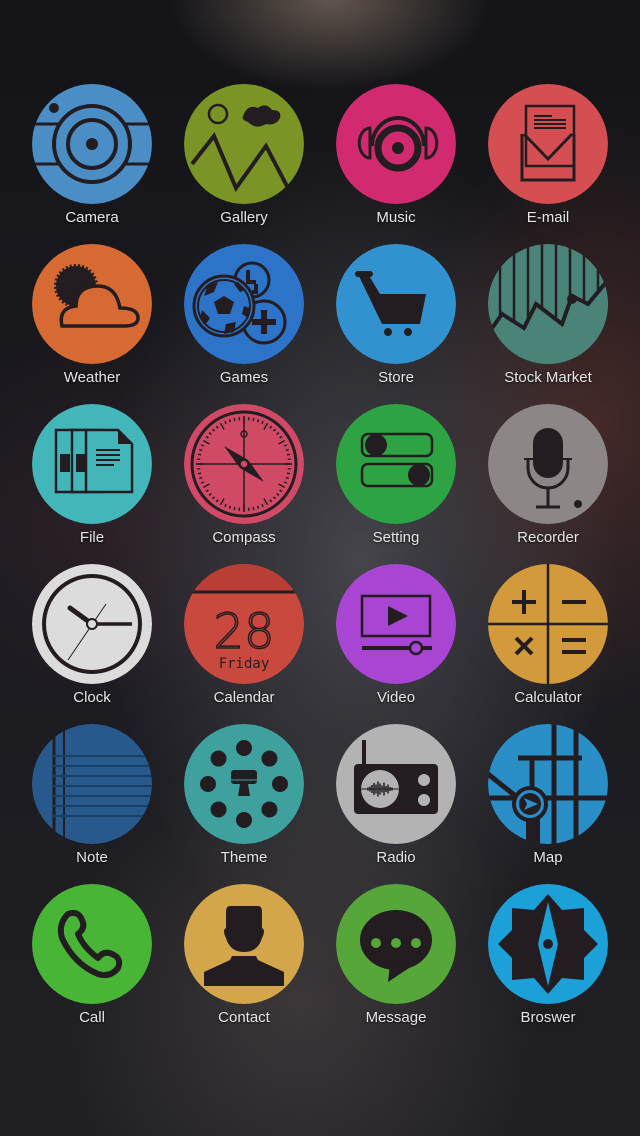 The width and height of the screenshot is (640, 1136). Describe the element at coordinates (396, 697) in the screenshot. I see `app-label: Video` at that location.